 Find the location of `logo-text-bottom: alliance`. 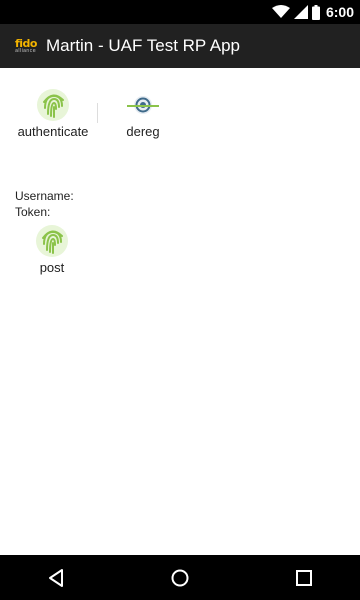

logo-text-bottom: alliance is located at coordinates (25, 51).